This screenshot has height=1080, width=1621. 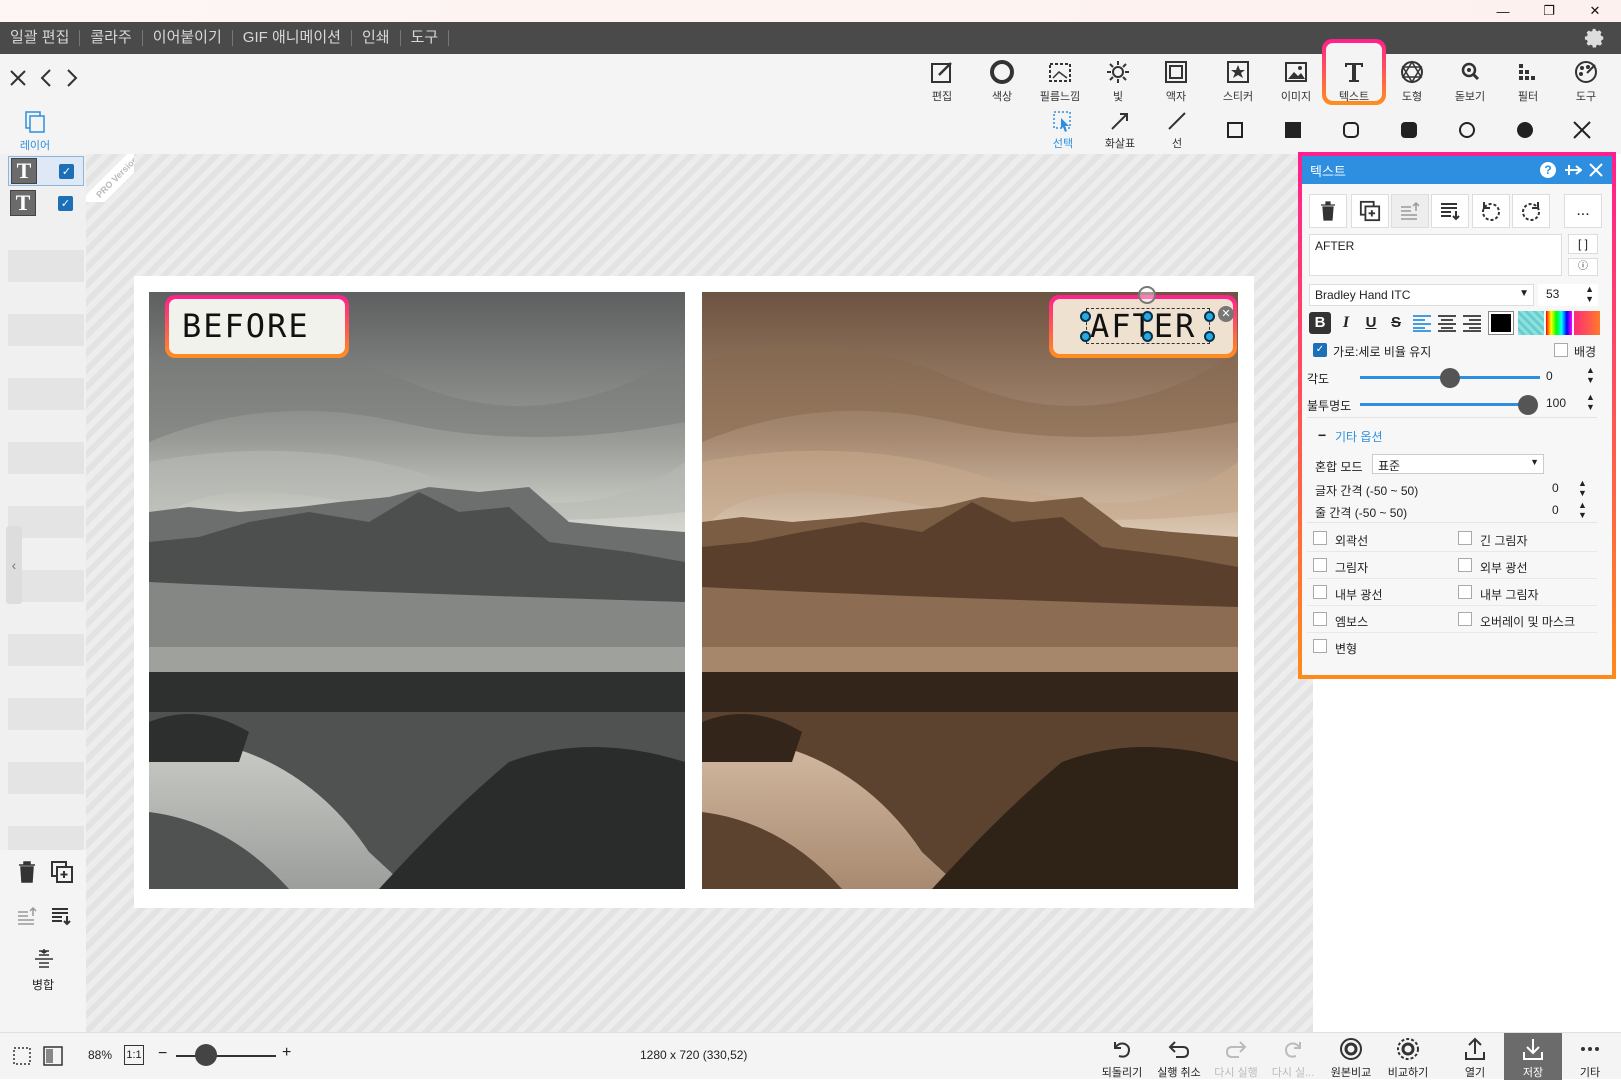 What do you see at coordinates (1555, 510) in the screenshot?
I see `line-spacing-value: 0` at bounding box center [1555, 510].